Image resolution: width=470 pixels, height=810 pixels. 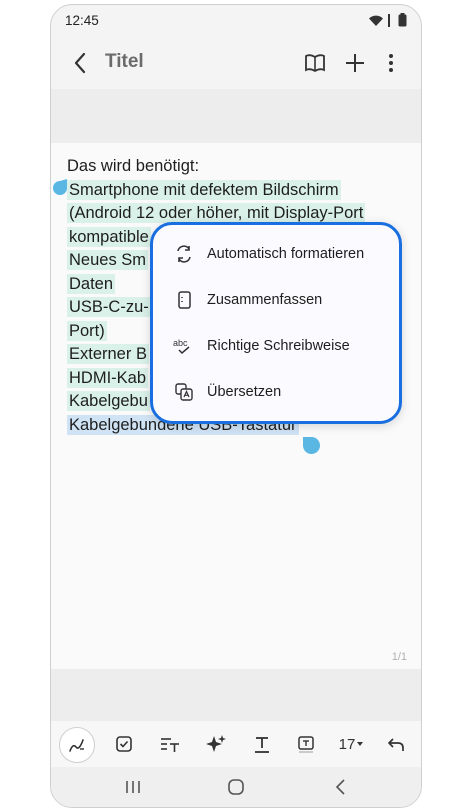 What do you see at coordinates (108, 354) in the screenshot?
I see `selected-text: Externer B` at bounding box center [108, 354].